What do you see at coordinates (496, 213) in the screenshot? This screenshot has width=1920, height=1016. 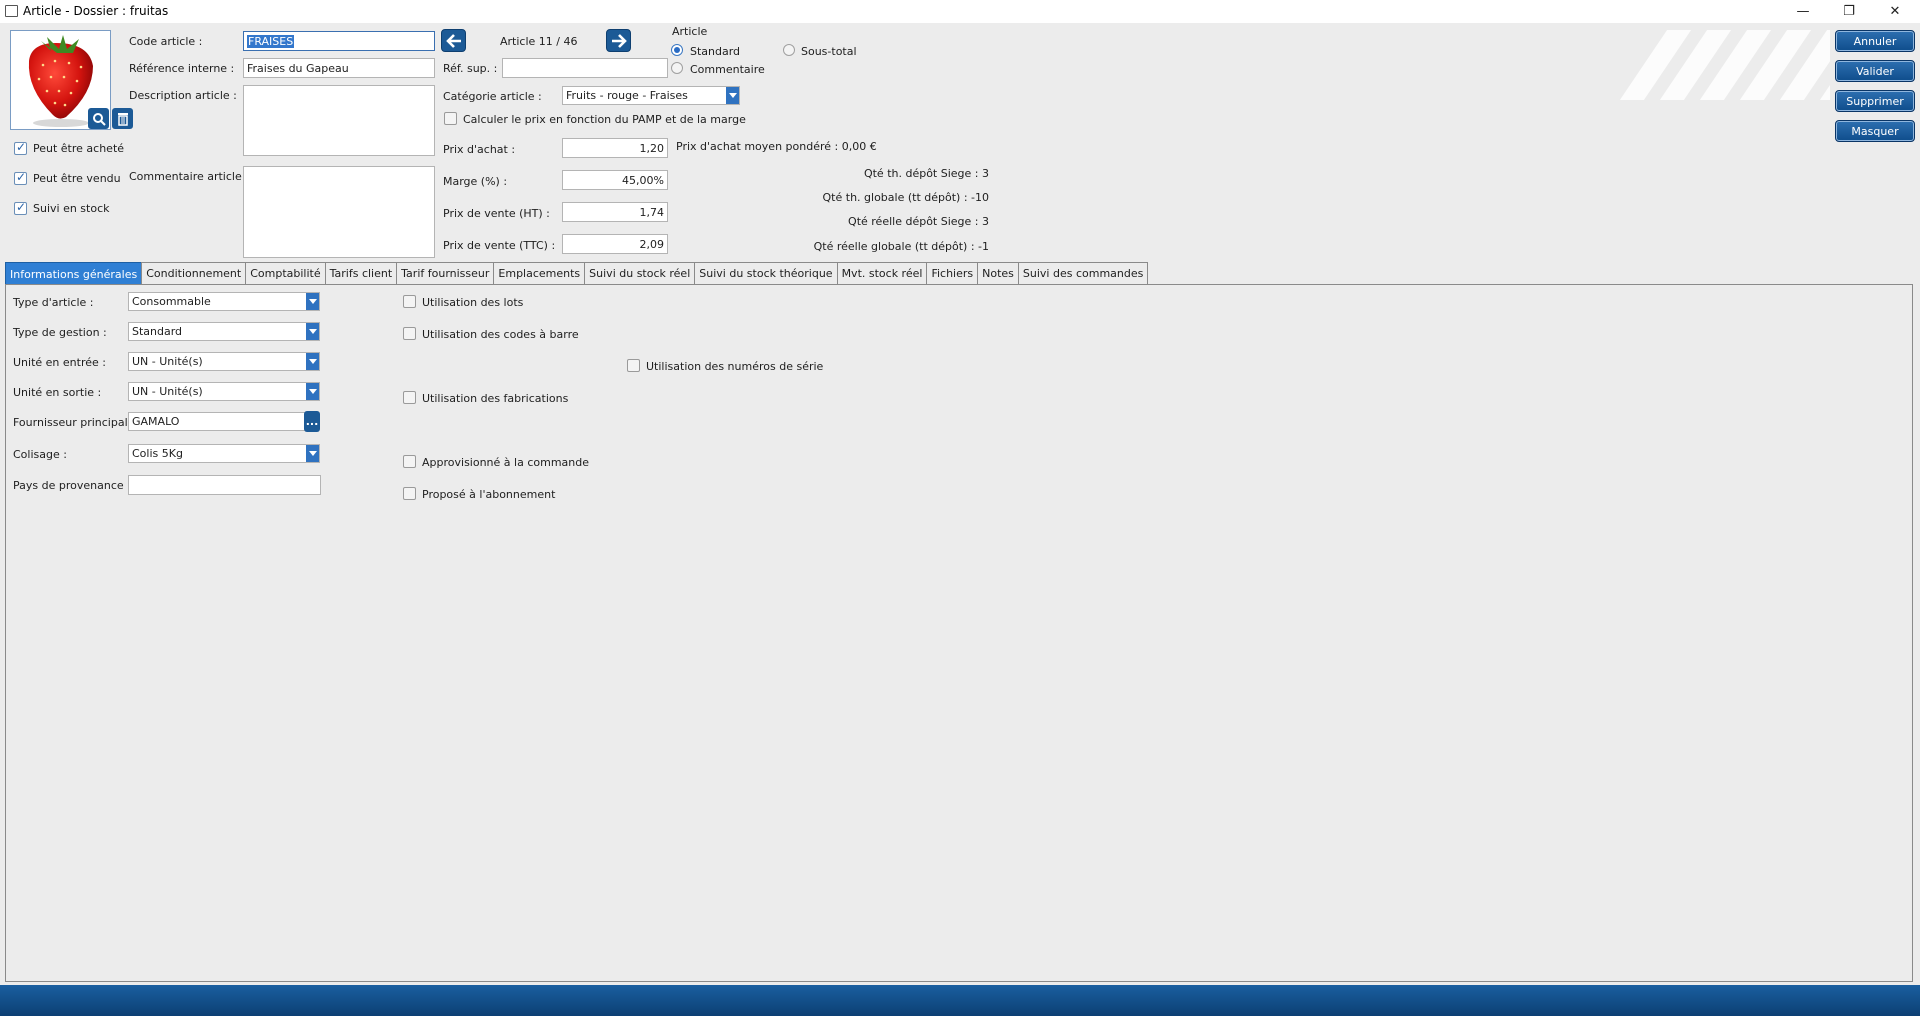 I see `prix-ht-label: Prix de vente (HT) :` at bounding box center [496, 213].